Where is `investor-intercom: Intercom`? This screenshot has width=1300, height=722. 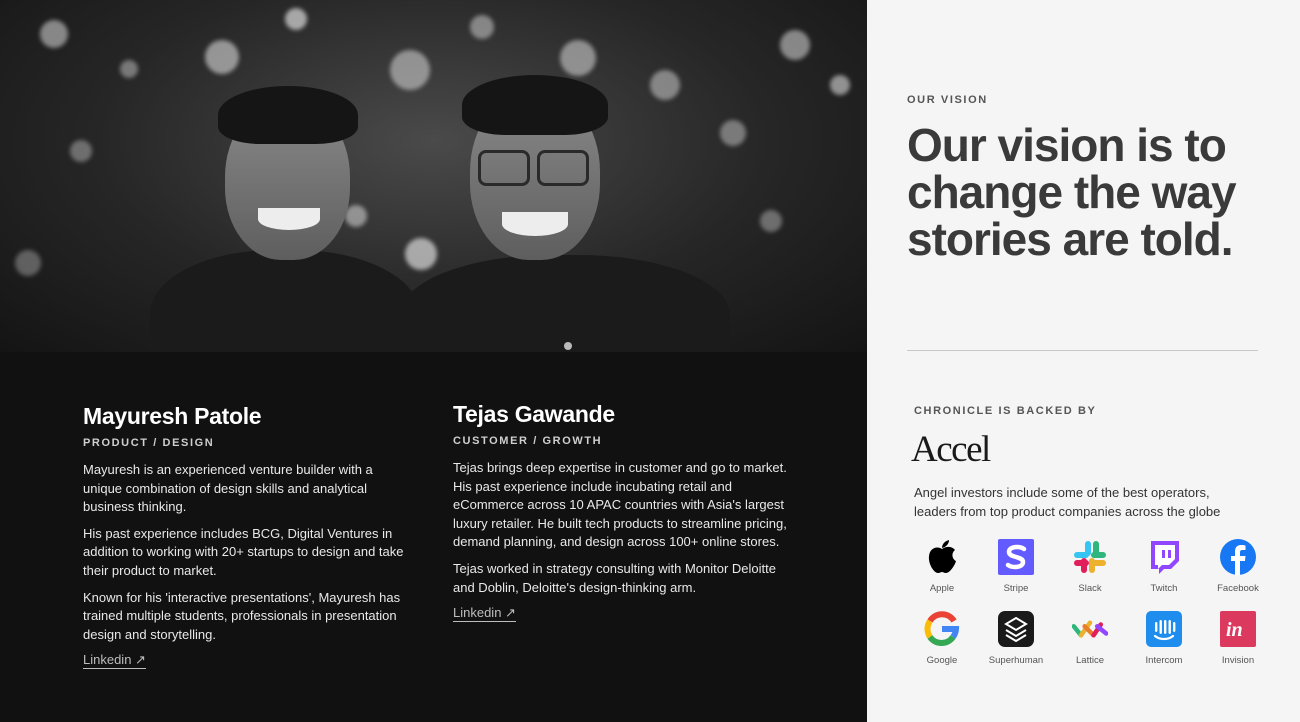
investor-intercom: Intercom is located at coordinates (1164, 638).